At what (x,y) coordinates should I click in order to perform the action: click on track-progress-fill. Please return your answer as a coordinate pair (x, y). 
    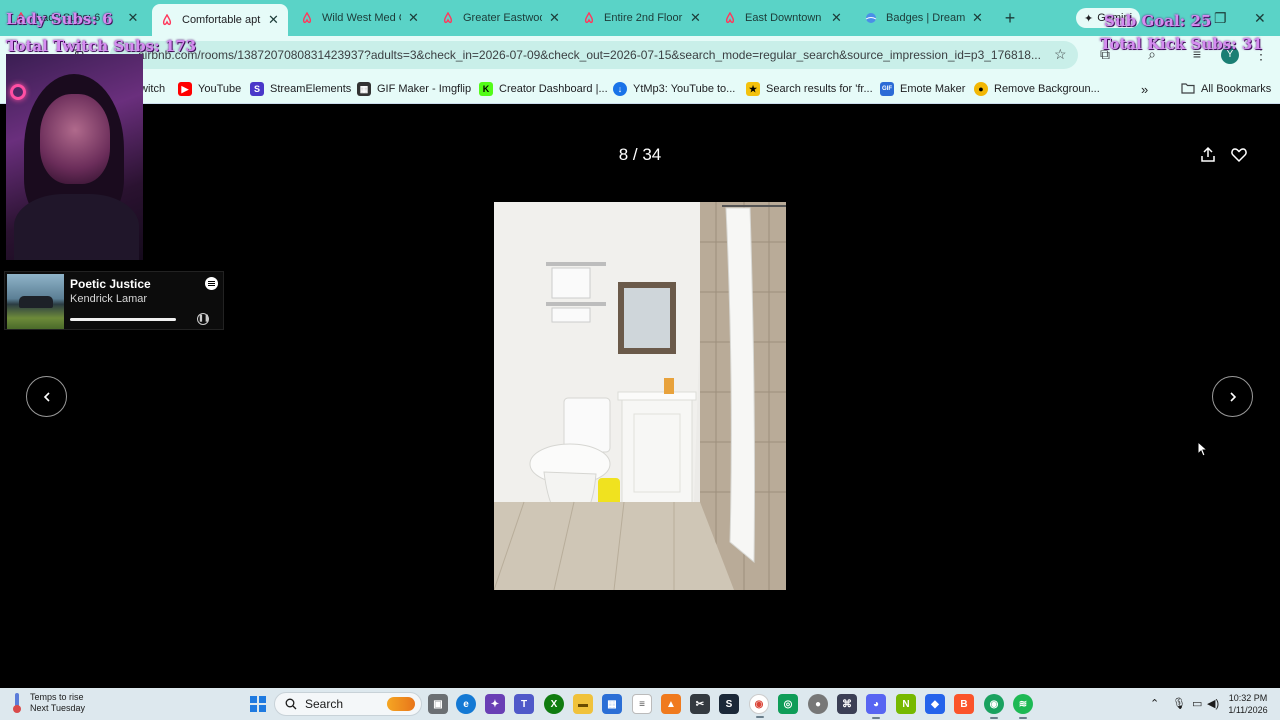
    Looking at the image, I should click on (123, 319).